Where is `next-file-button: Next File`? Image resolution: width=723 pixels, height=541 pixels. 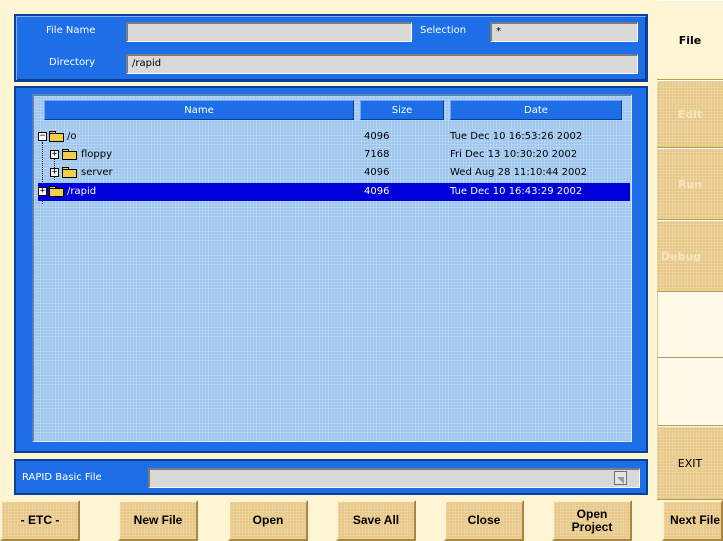
next-file-button: Next File is located at coordinates (692, 520).